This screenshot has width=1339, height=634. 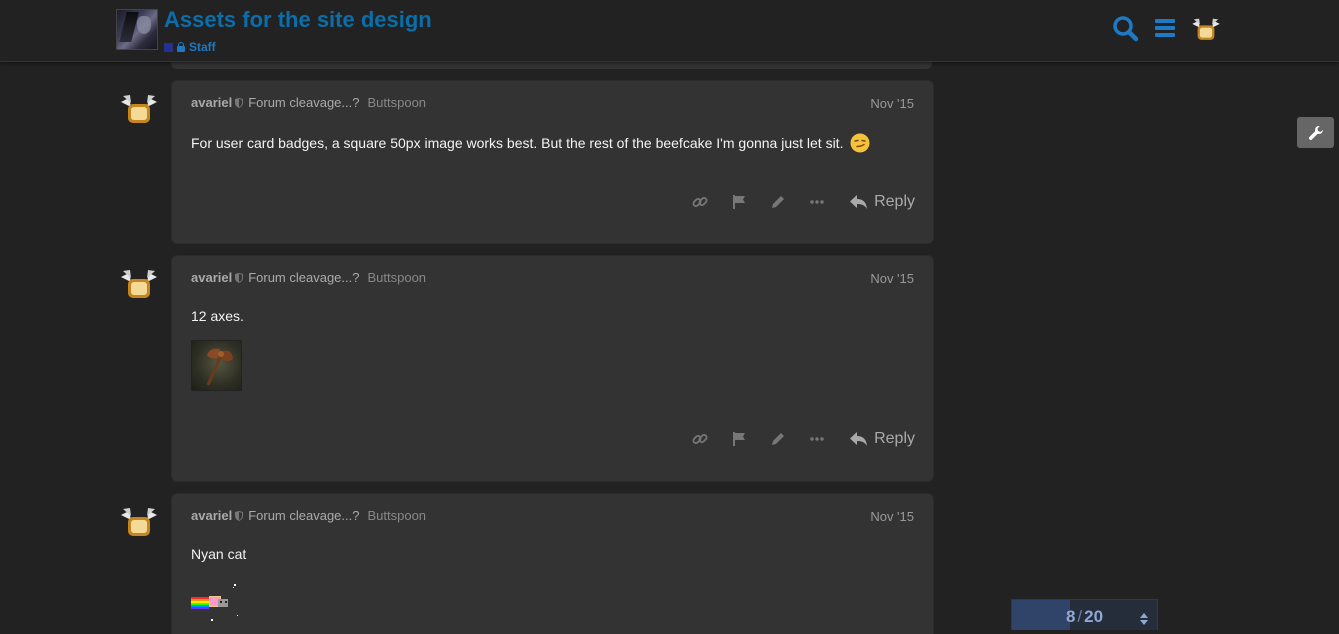 What do you see at coordinates (1094, 616) in the screenshot?
I see `timeline-total: 20` at bounding box center [1094, 616].